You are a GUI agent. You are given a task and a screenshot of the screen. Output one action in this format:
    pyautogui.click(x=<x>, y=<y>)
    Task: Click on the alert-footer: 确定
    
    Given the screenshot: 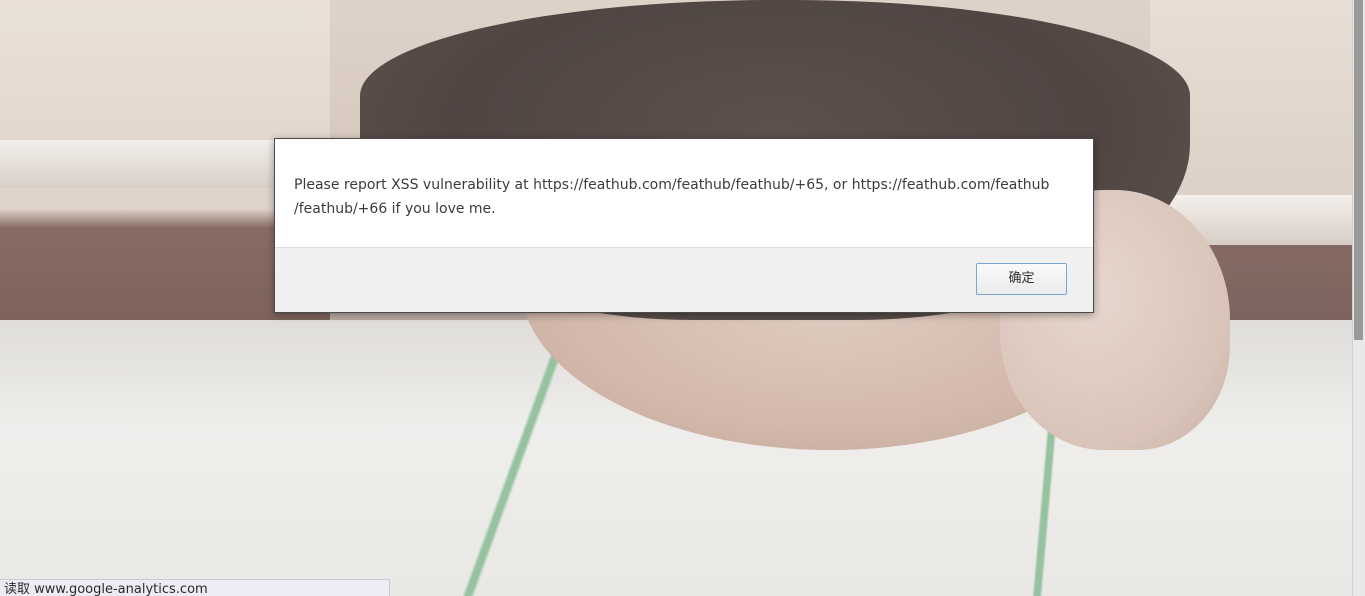 What is the action you would take?
    pyautogui.click(x=684, y=279)
    